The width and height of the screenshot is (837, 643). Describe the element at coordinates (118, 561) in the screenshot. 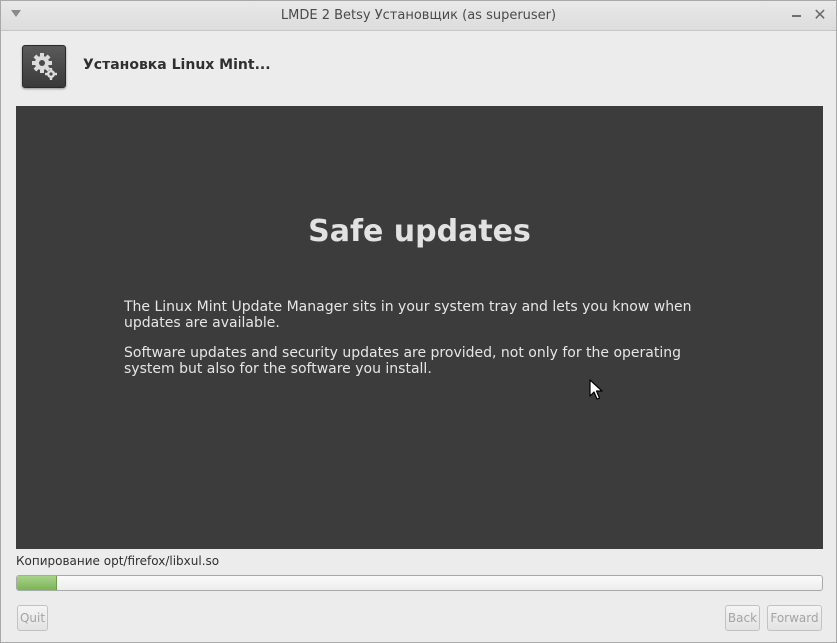

I see `copy-status-text: Копирование opt/firefox/libxul.so` at that location.